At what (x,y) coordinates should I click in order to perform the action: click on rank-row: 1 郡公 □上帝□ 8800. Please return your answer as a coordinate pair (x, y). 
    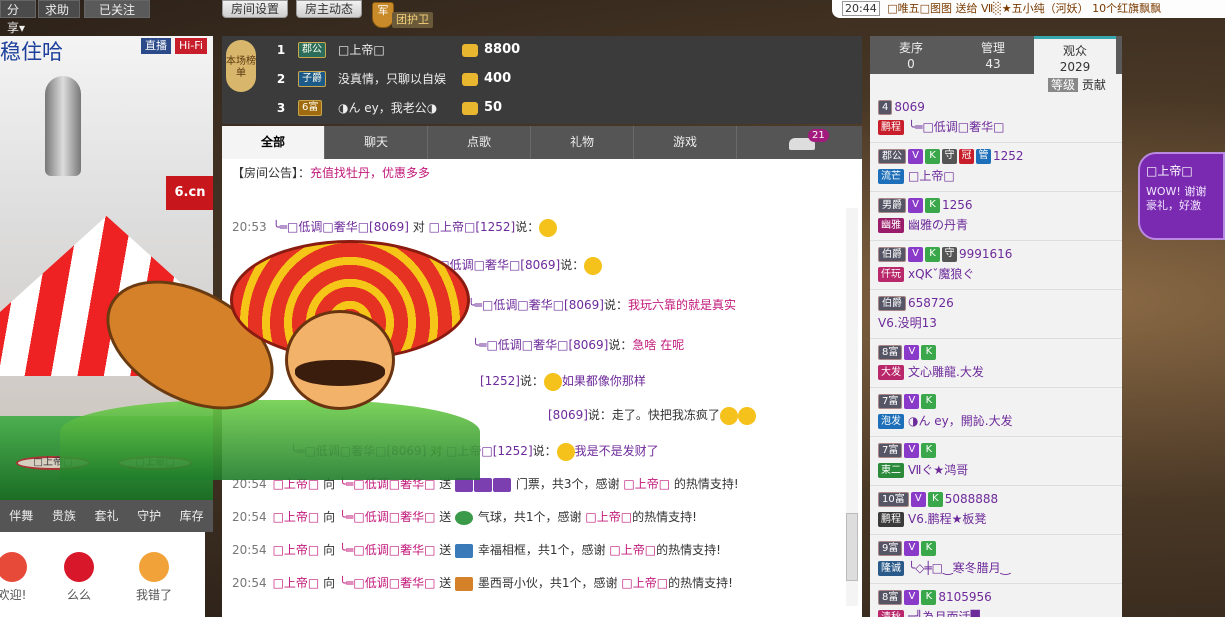
    Looking at the image, I should click on (564, 50).